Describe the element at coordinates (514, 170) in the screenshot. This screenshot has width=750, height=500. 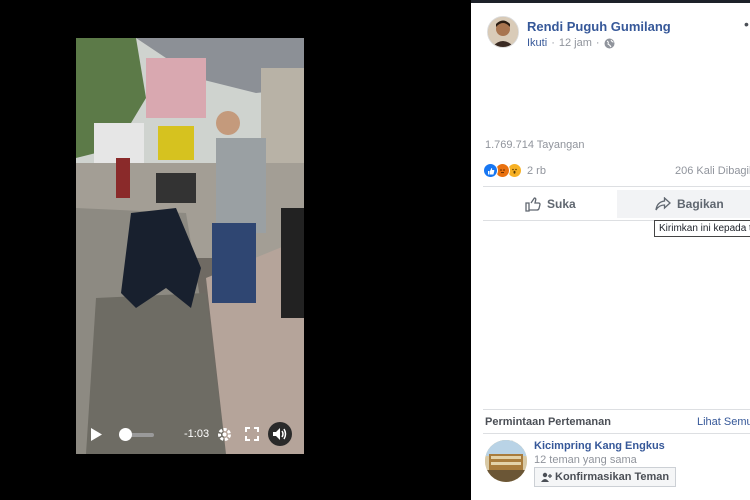
I see `reactions-summary: 2 rb` at that location.